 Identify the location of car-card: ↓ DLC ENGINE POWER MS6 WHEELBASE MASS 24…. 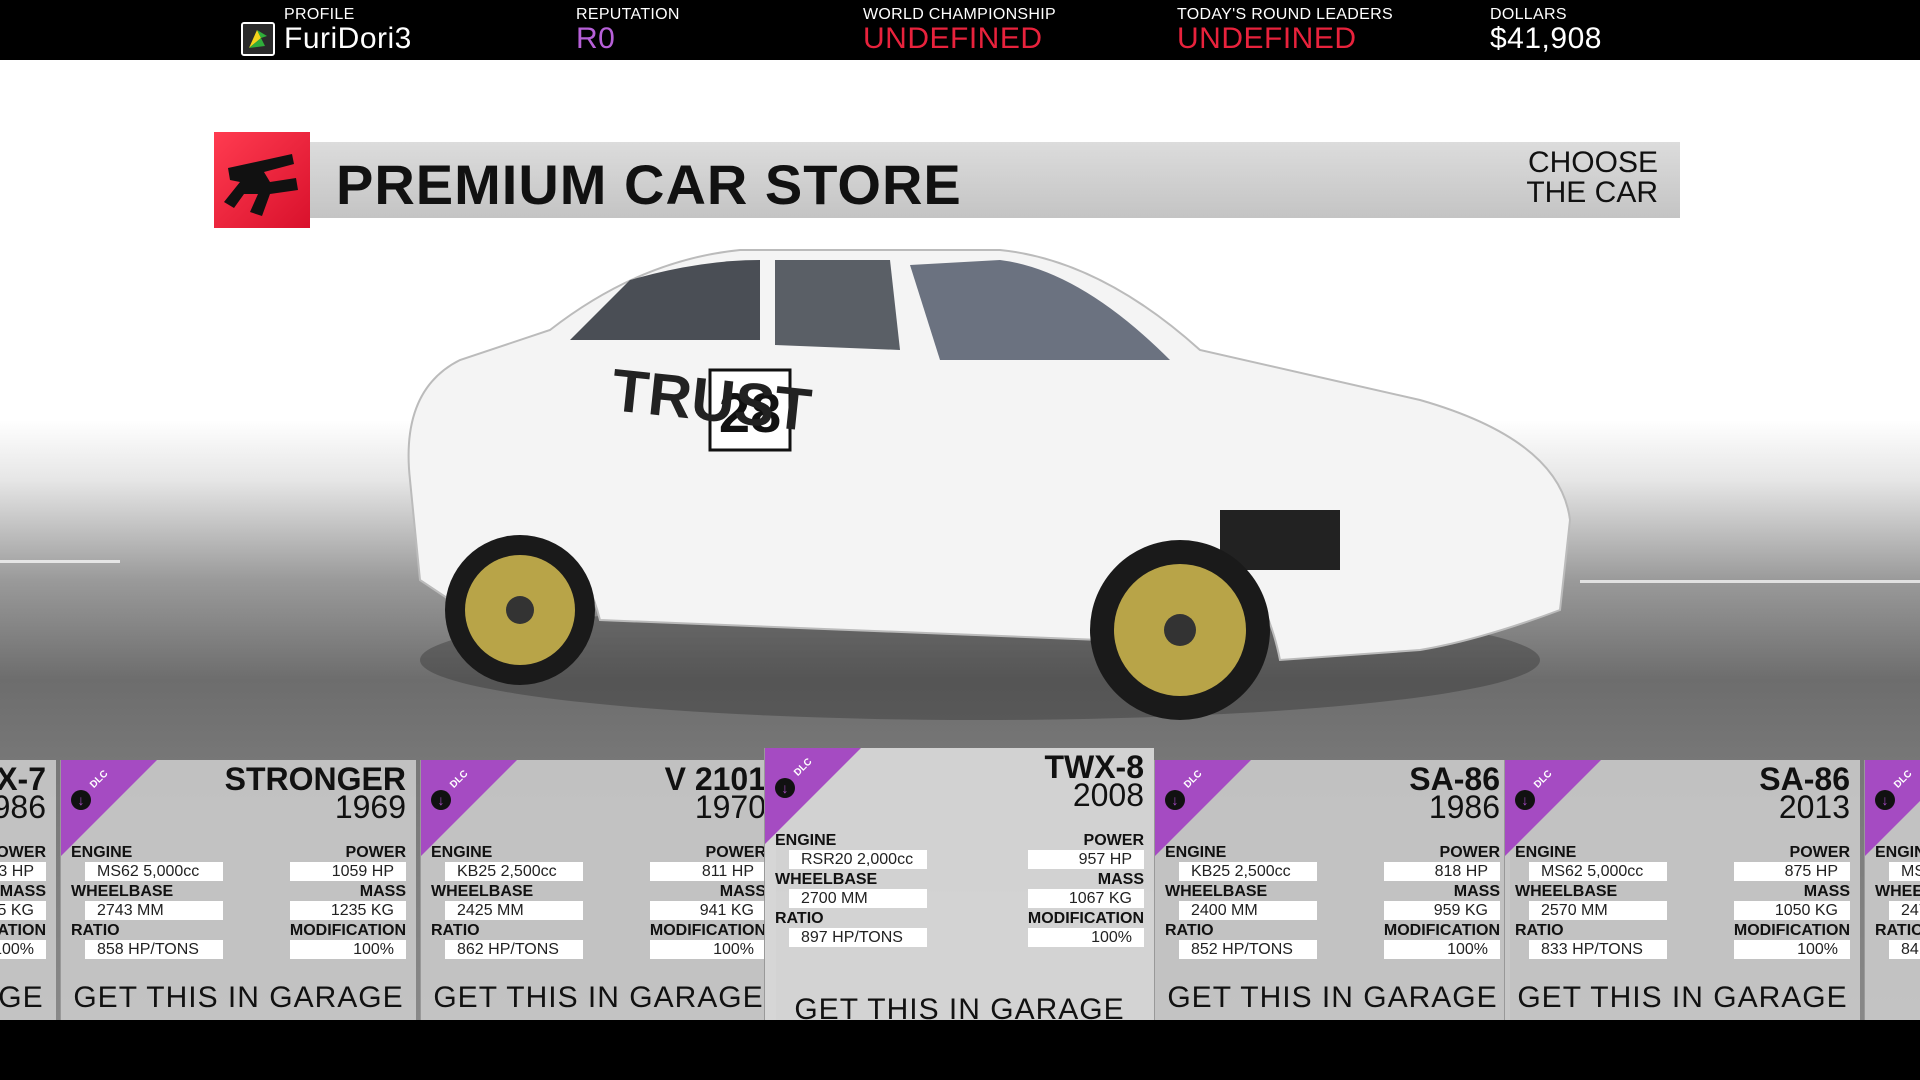
(1892, 890).